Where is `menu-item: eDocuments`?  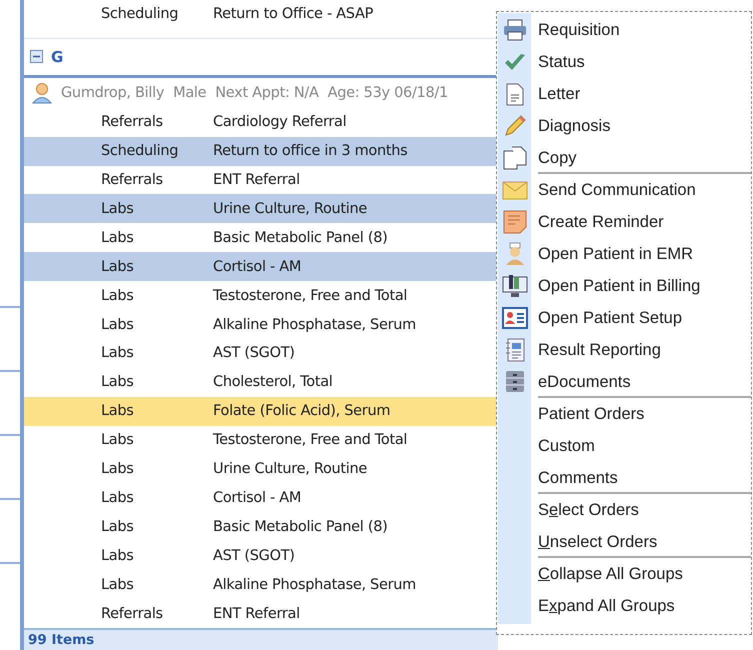
menu-item: eDocuments is located at coordinates (584, 382).